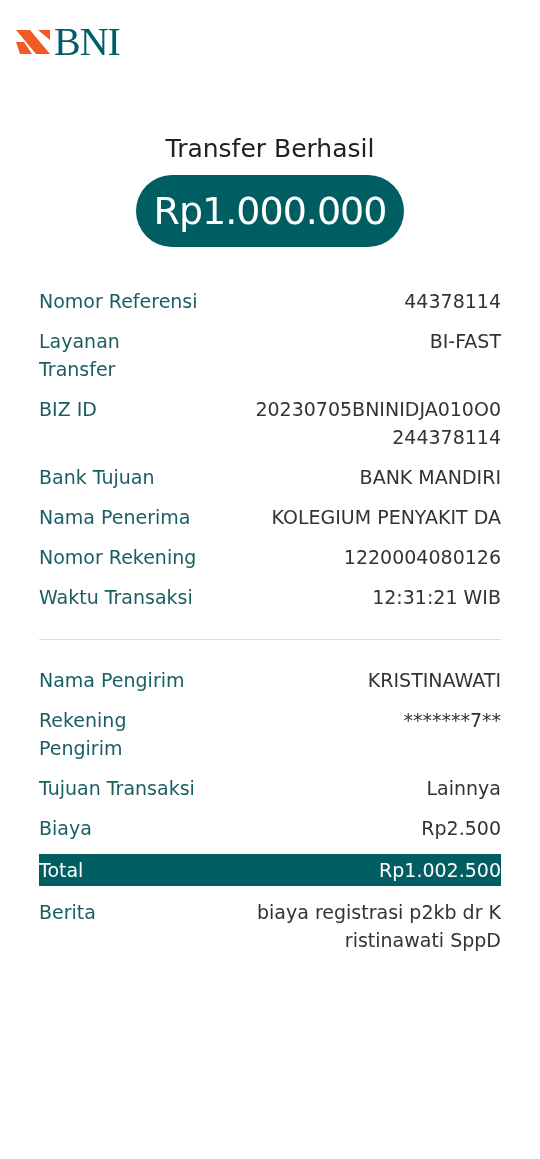 The image size is (540, 1159). Describe the element at coordinates (119, 301) in the screenshot. I see `detail-label: Nomor Referensi` at that location.